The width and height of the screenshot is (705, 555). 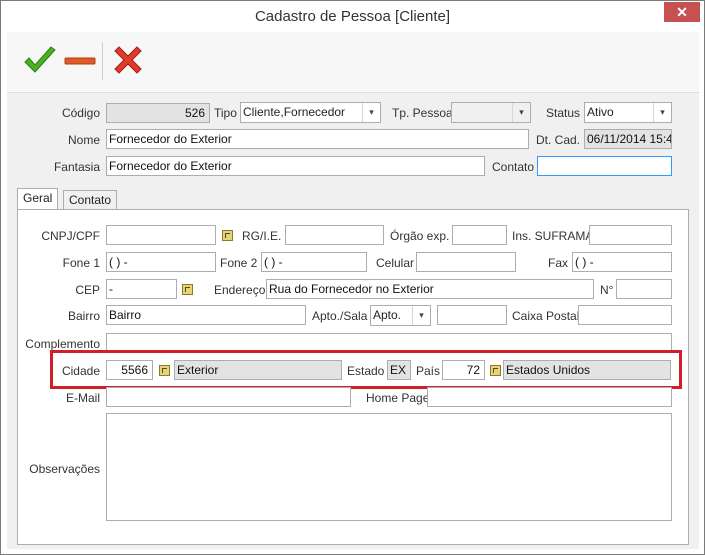 I want to click on homepage-field, so click(x=549, y=397).